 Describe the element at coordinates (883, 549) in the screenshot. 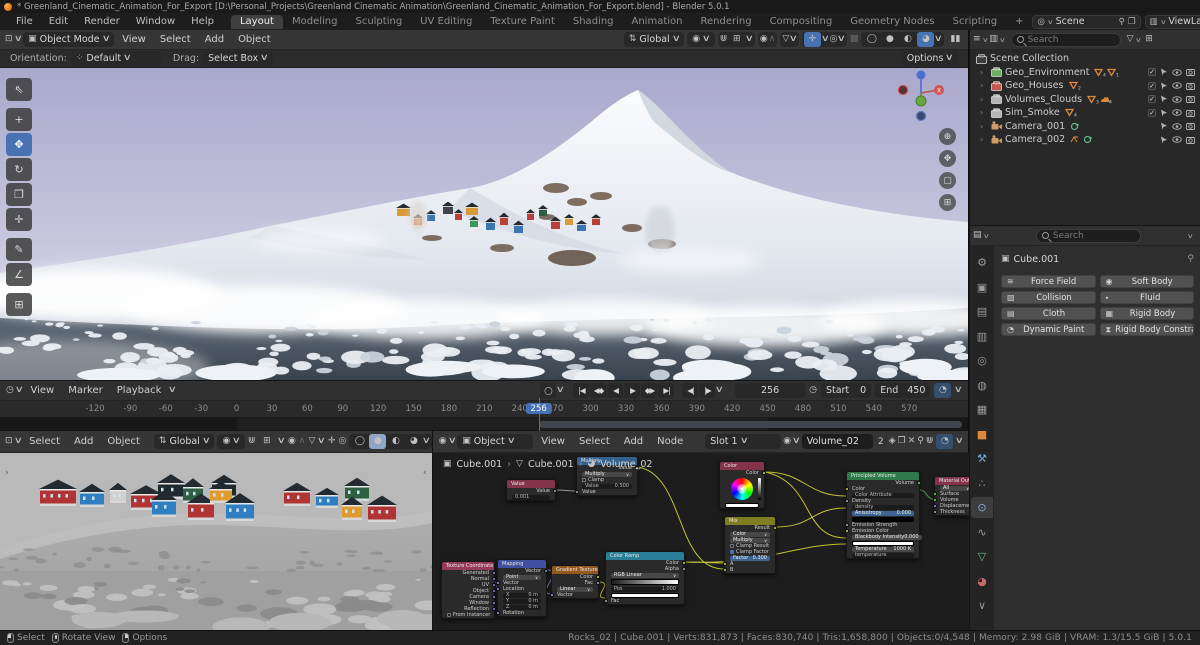

I see `node-slider: Temperature 1000 K` at that location.